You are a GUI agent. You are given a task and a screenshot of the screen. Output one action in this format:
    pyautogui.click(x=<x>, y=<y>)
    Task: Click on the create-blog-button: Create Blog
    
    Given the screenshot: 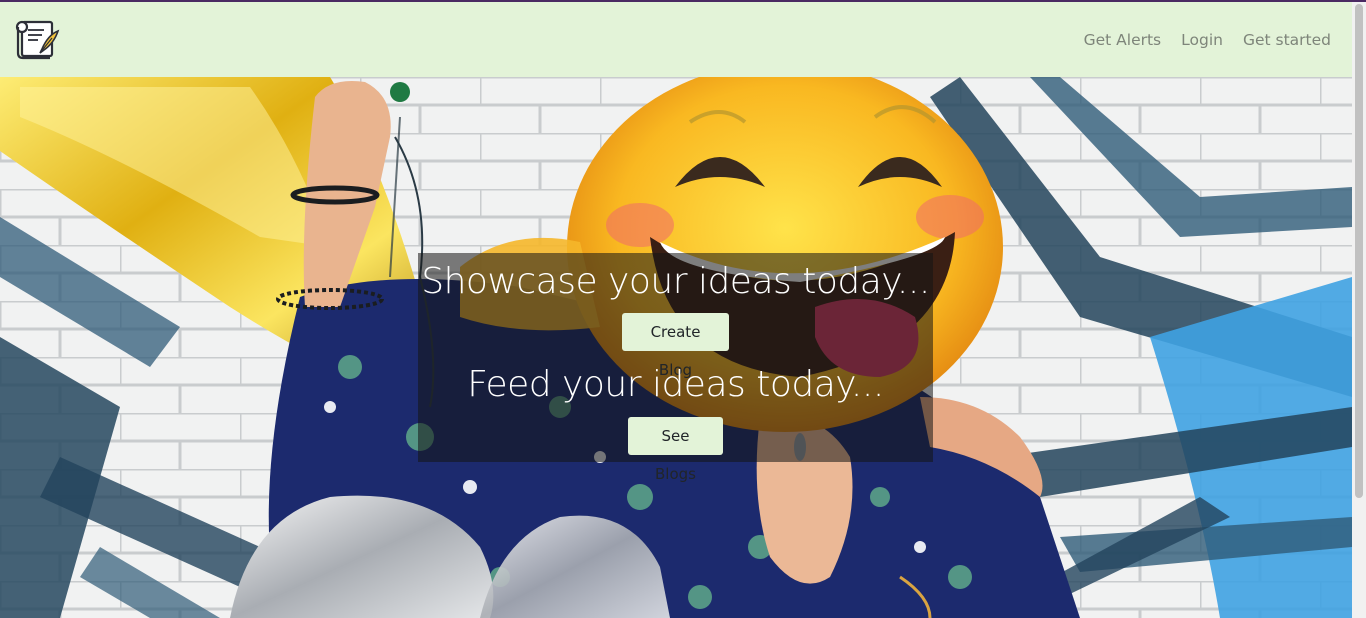 What is the action you would take?
    pyautogui.click(x=675, y=346)
    